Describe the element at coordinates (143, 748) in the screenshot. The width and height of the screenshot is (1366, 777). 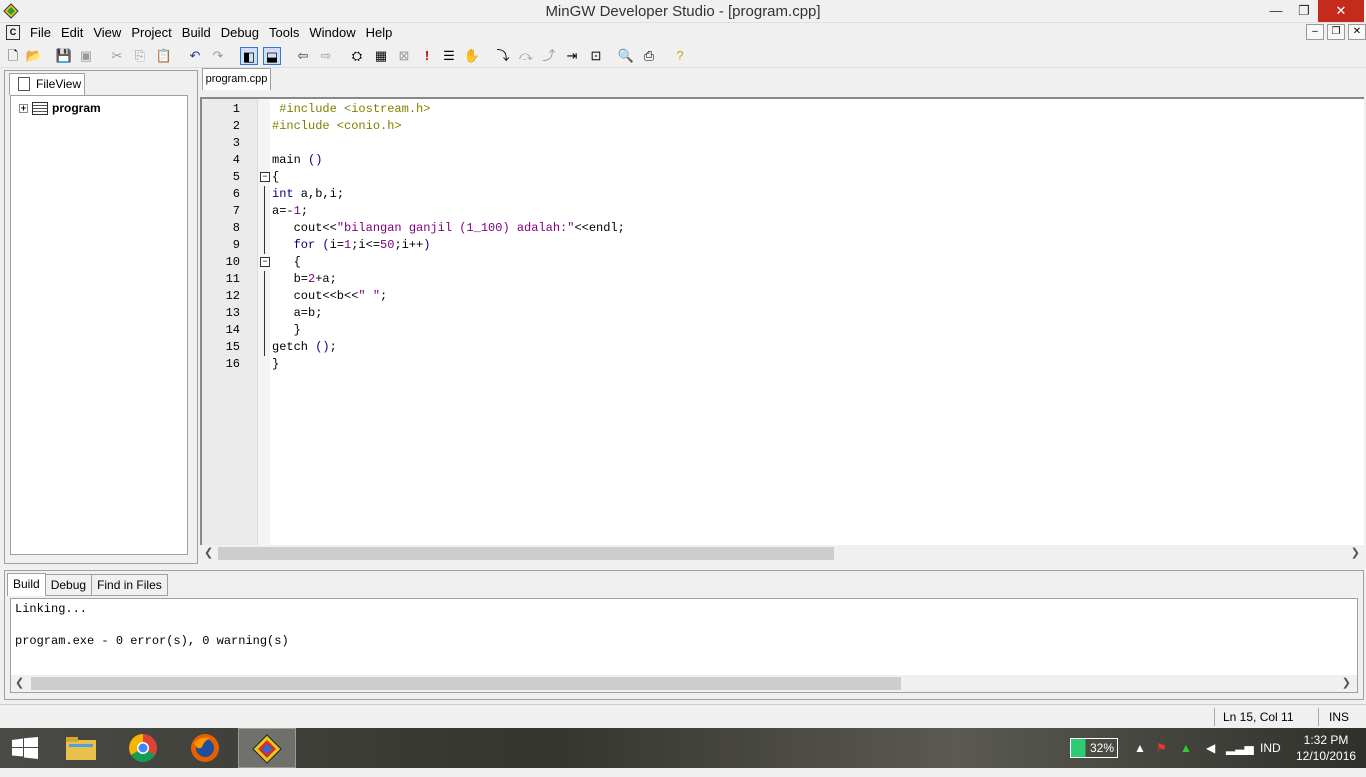
I see `chrome-icon` at that location.